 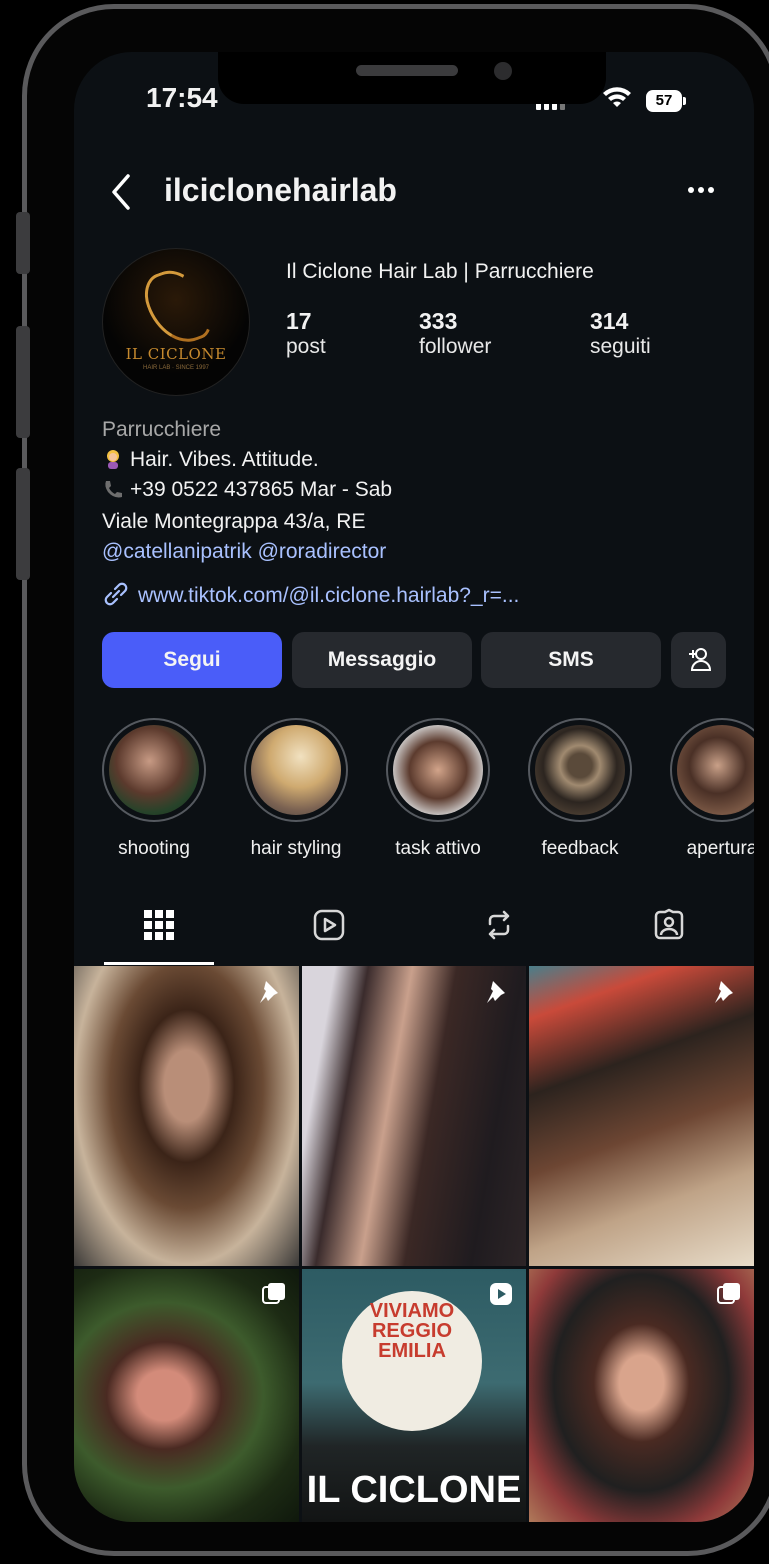 I want to click on profile-tabs, so click(x=414, y=935).